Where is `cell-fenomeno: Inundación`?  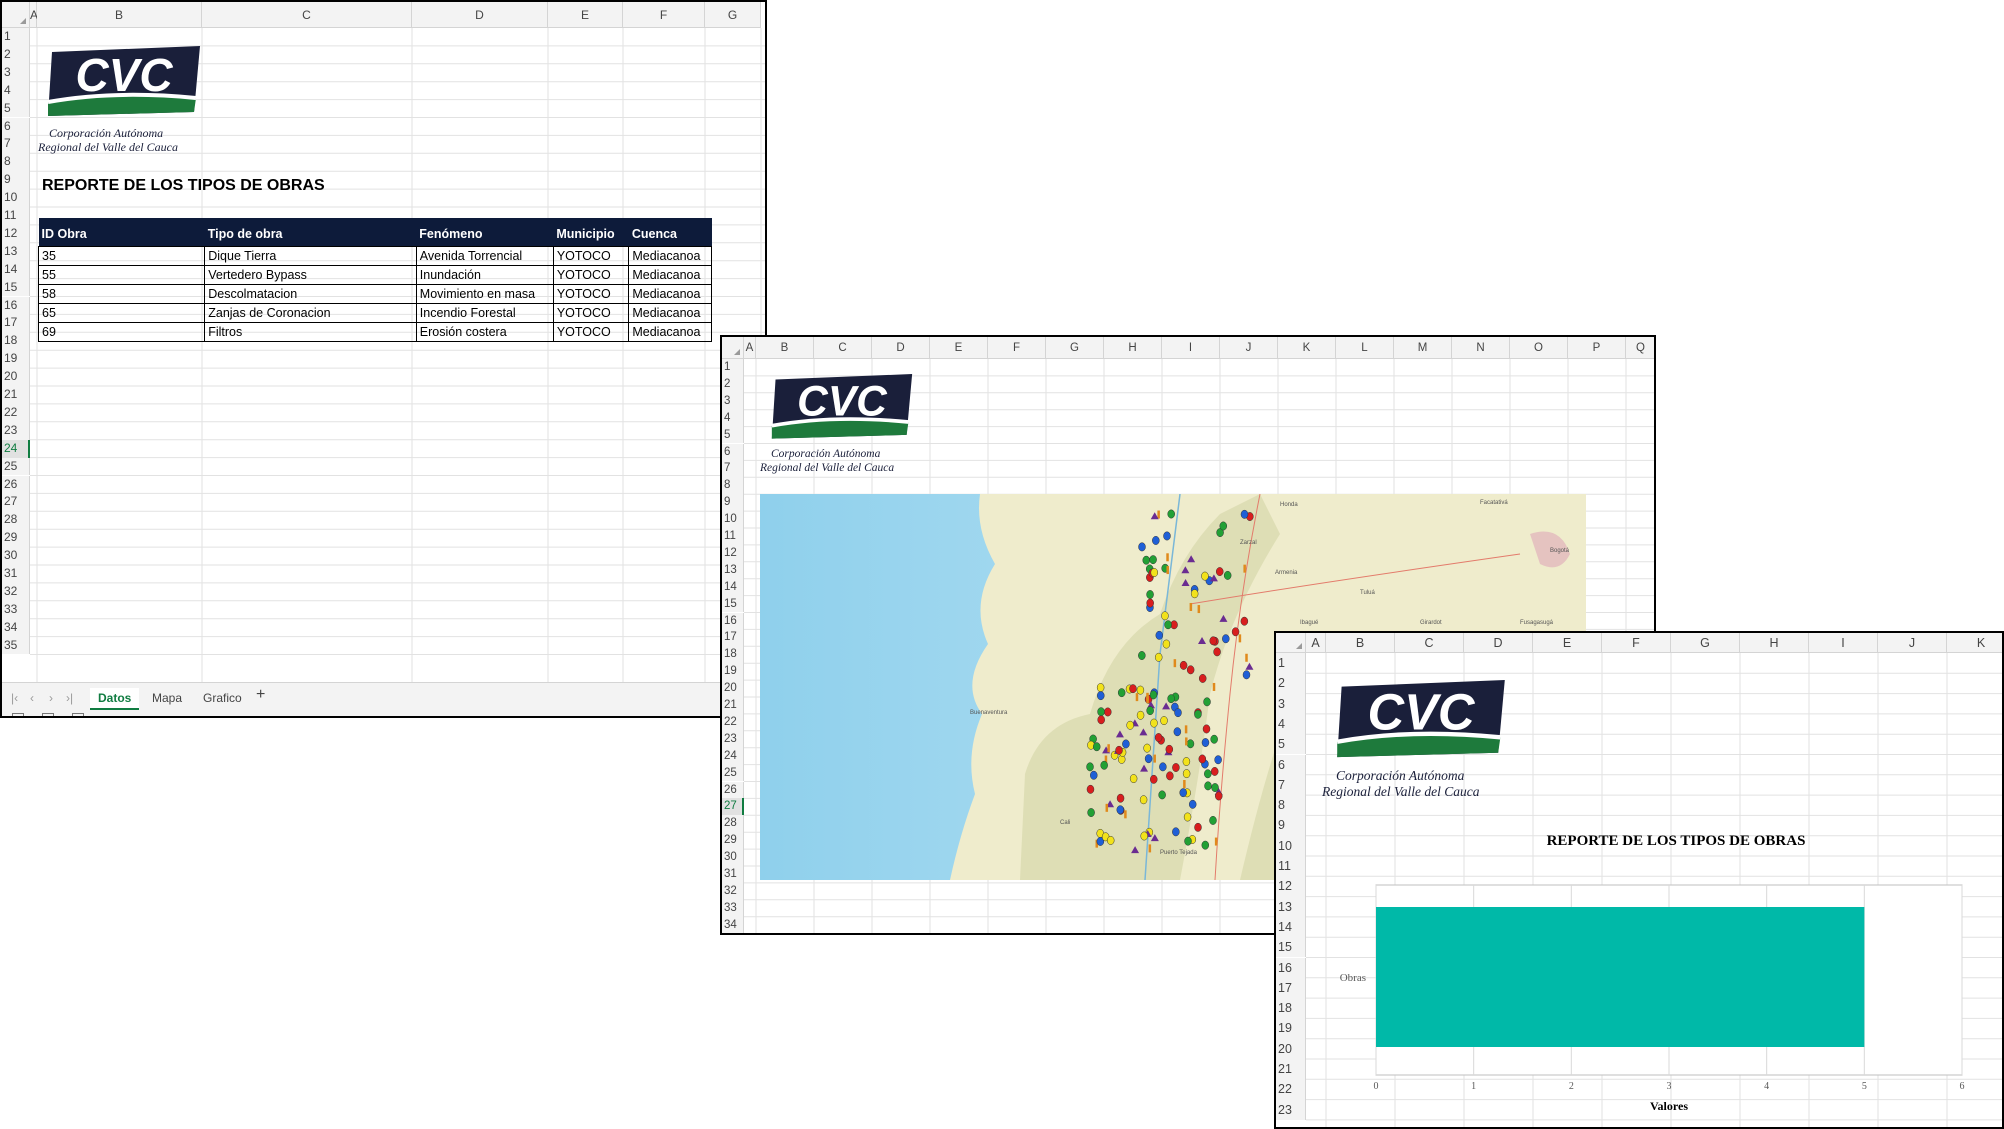
cell-fenomeno: Inundación is located at coordinates (484, 274).